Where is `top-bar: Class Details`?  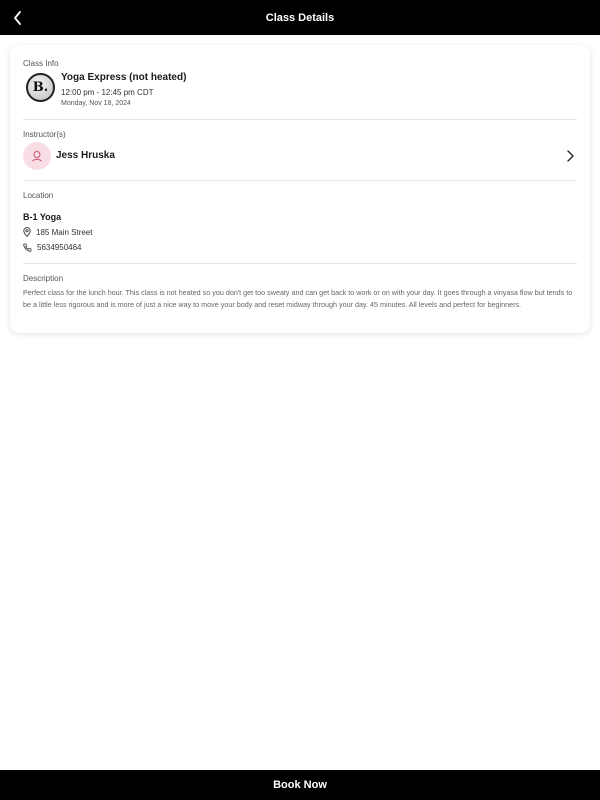 top-bar: Class Details is located at coordinates (300, 17).